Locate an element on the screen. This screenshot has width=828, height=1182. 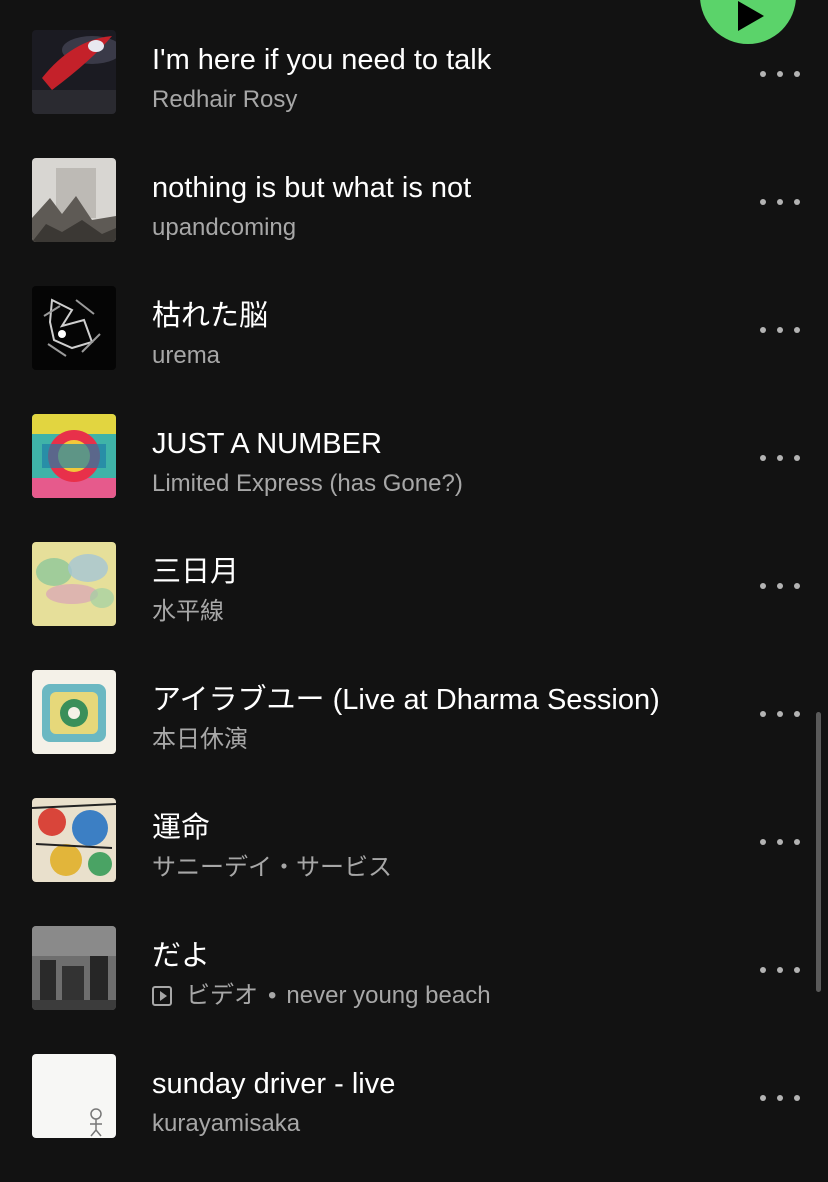
track-artist: ビデオ • never young beach is located at coordinates (424, 996).